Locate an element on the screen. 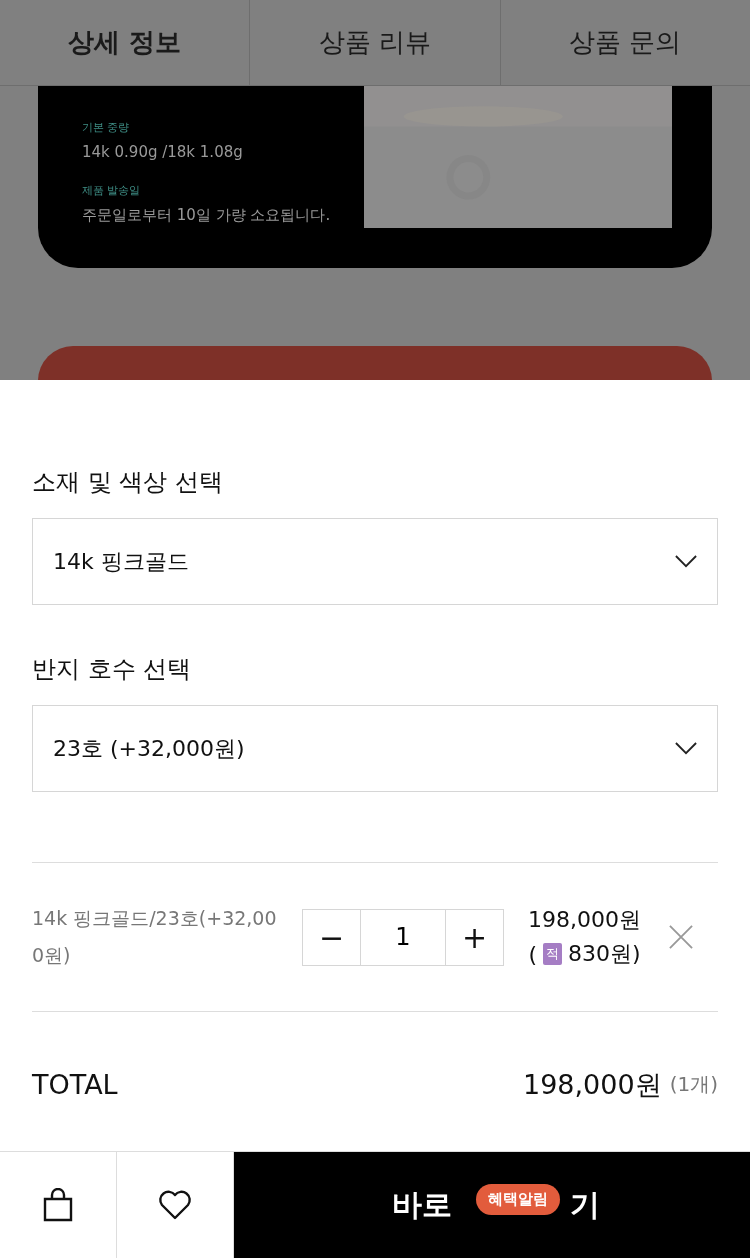 The width and height of the screenshot is (750, 1258). item-price: 198,000원 is located at coordinates (584, 920).